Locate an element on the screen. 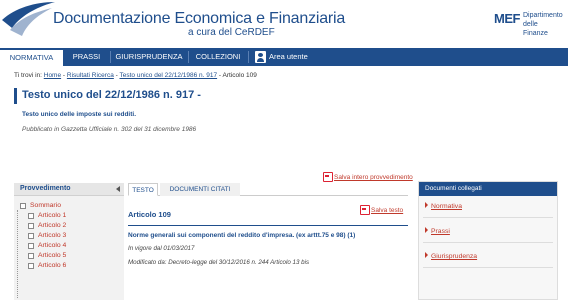  tree-item-label: Articolo 3 is located at coordinates (52, 235).